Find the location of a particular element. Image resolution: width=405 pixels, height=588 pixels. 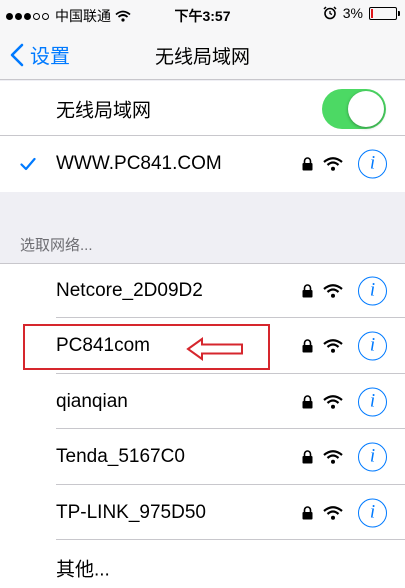

navigation-bar: 设置 无线局域网 is located at coordinates (202, 54).